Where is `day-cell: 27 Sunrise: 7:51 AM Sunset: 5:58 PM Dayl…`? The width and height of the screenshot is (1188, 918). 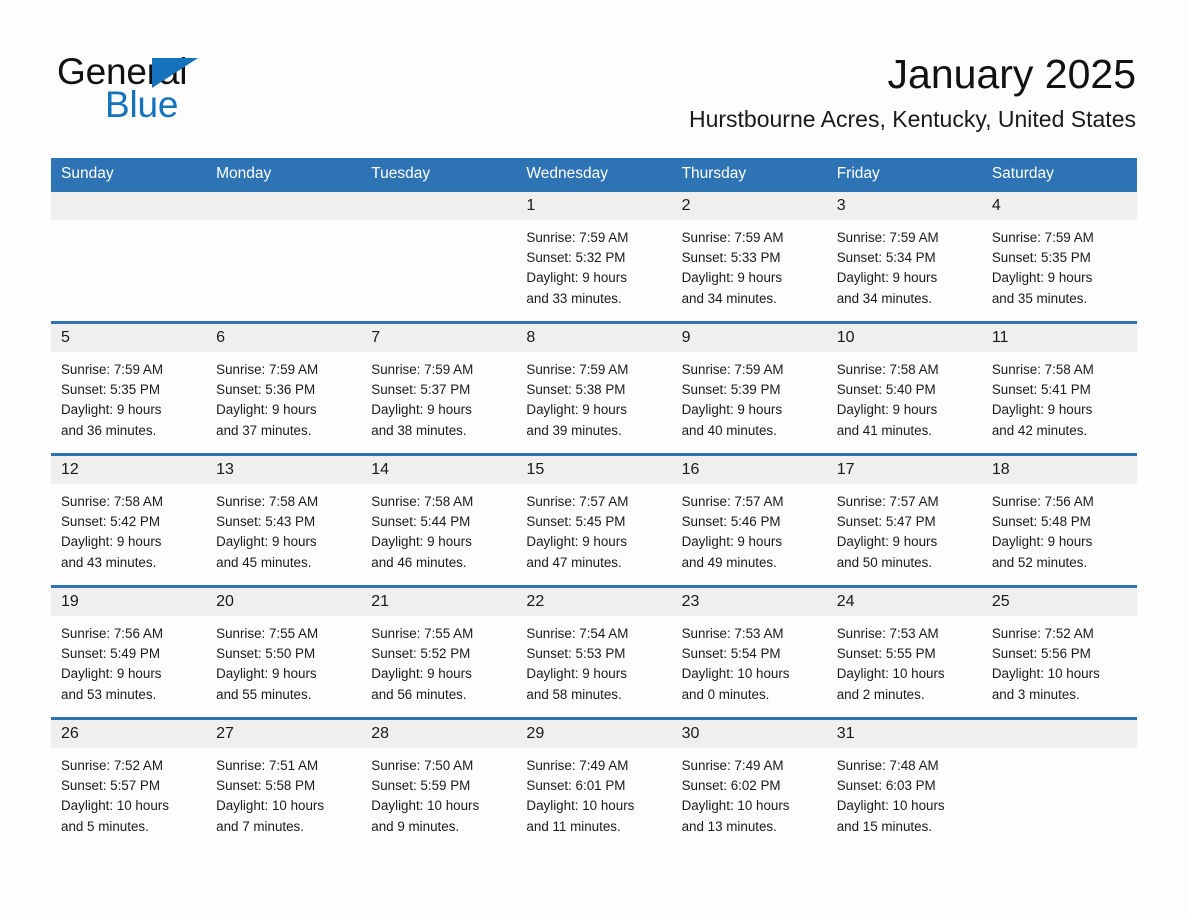 day-cell: 27 Sunrise: 7:51 AM Sunset: 5:58 PM Dayl… is located at coordinates (284, 784).